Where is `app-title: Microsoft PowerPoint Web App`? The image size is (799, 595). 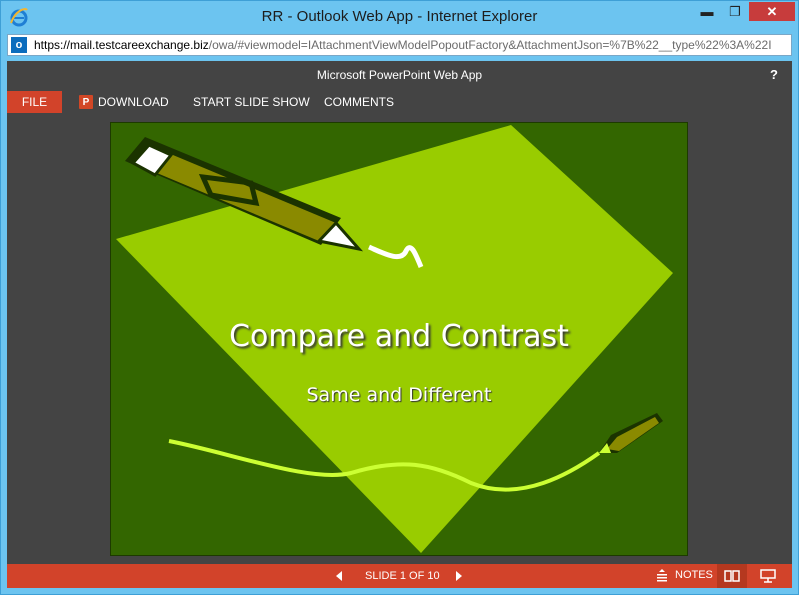
app-title: Microsoft PowerPoint Web App is located at coordinates (399, 75).